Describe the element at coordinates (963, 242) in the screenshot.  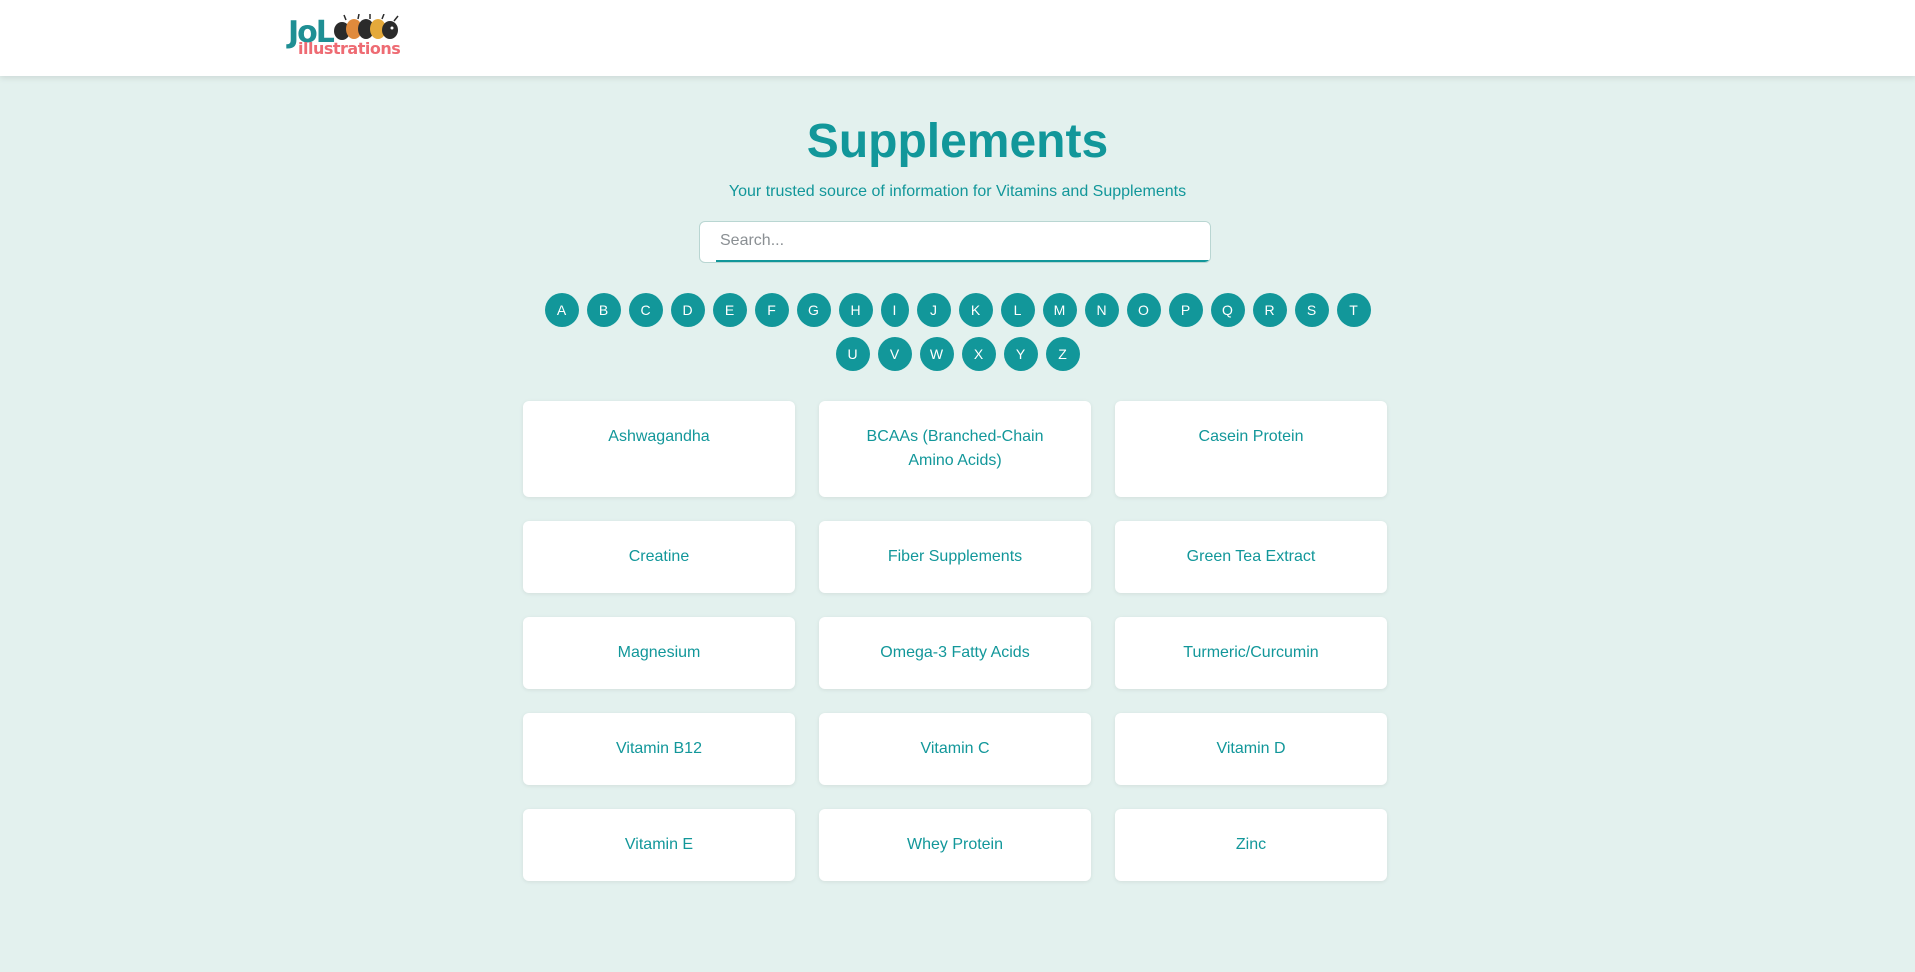
I see `search-input` at that location.